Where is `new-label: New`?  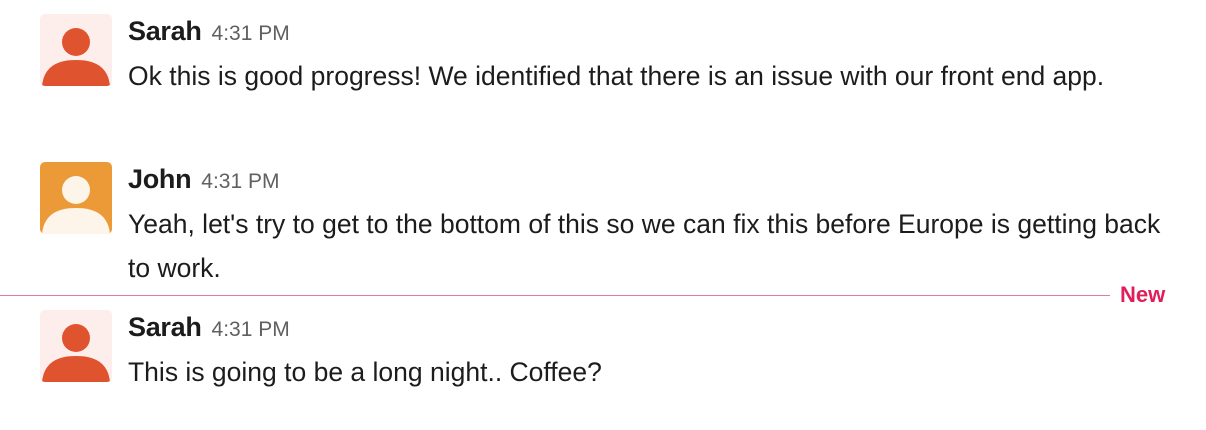 new-label: New is located at coordinates (1143, 294).